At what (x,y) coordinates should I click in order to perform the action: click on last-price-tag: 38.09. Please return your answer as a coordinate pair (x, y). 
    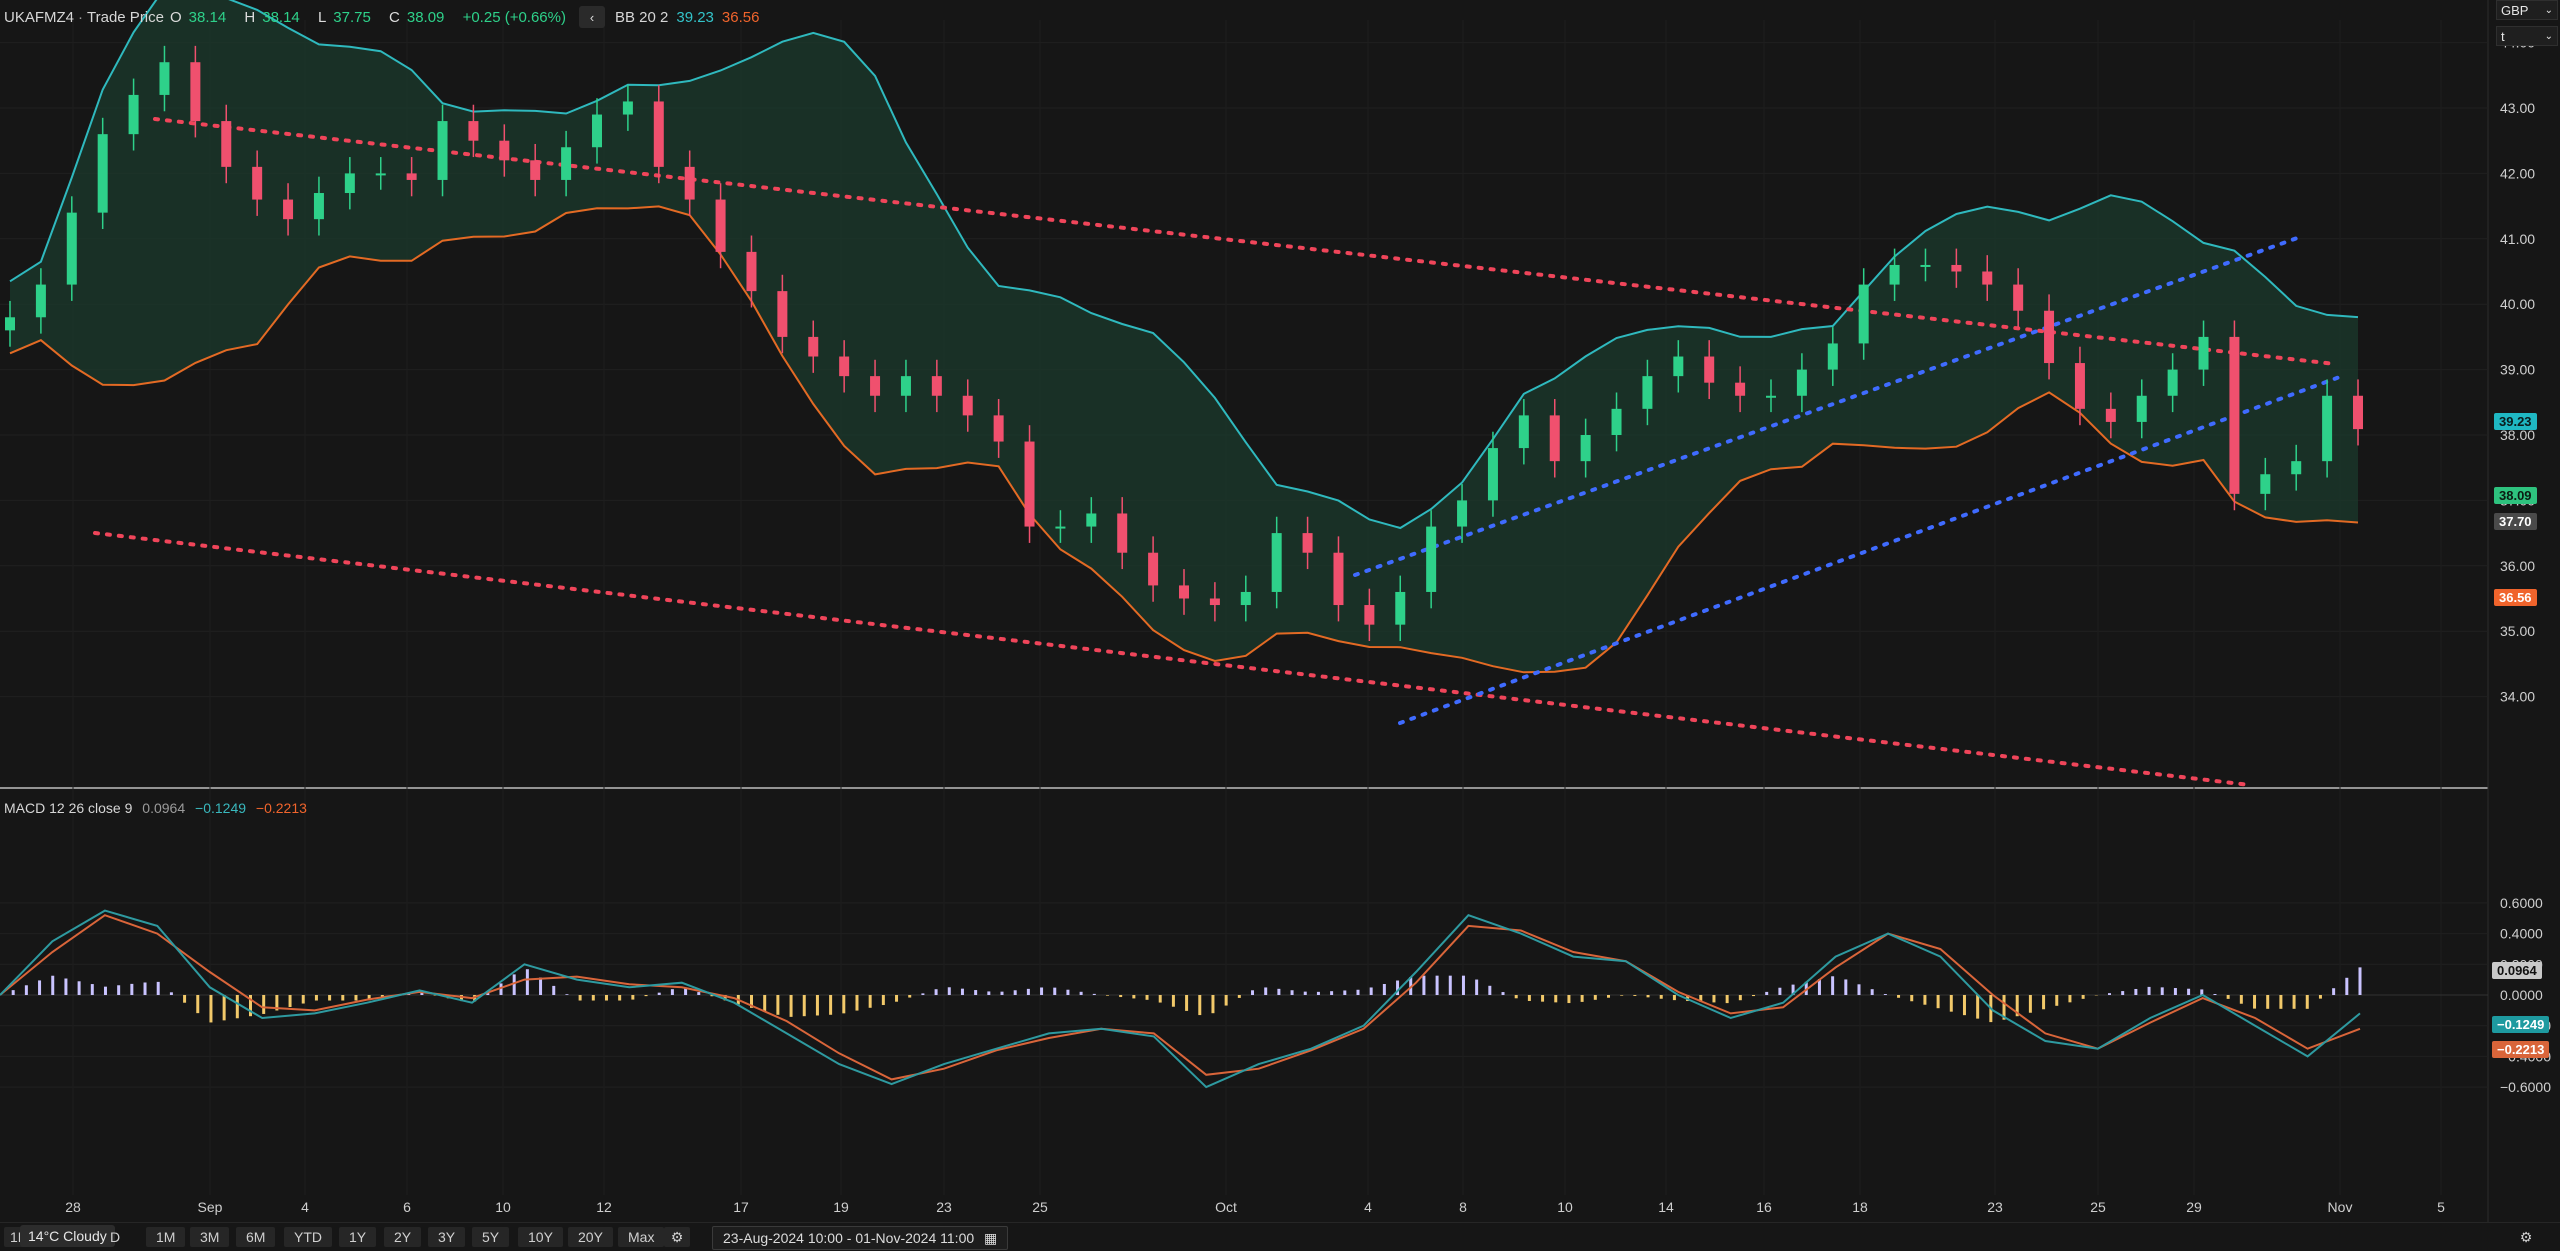
    Looking at the image, I should click on (2515, 495).